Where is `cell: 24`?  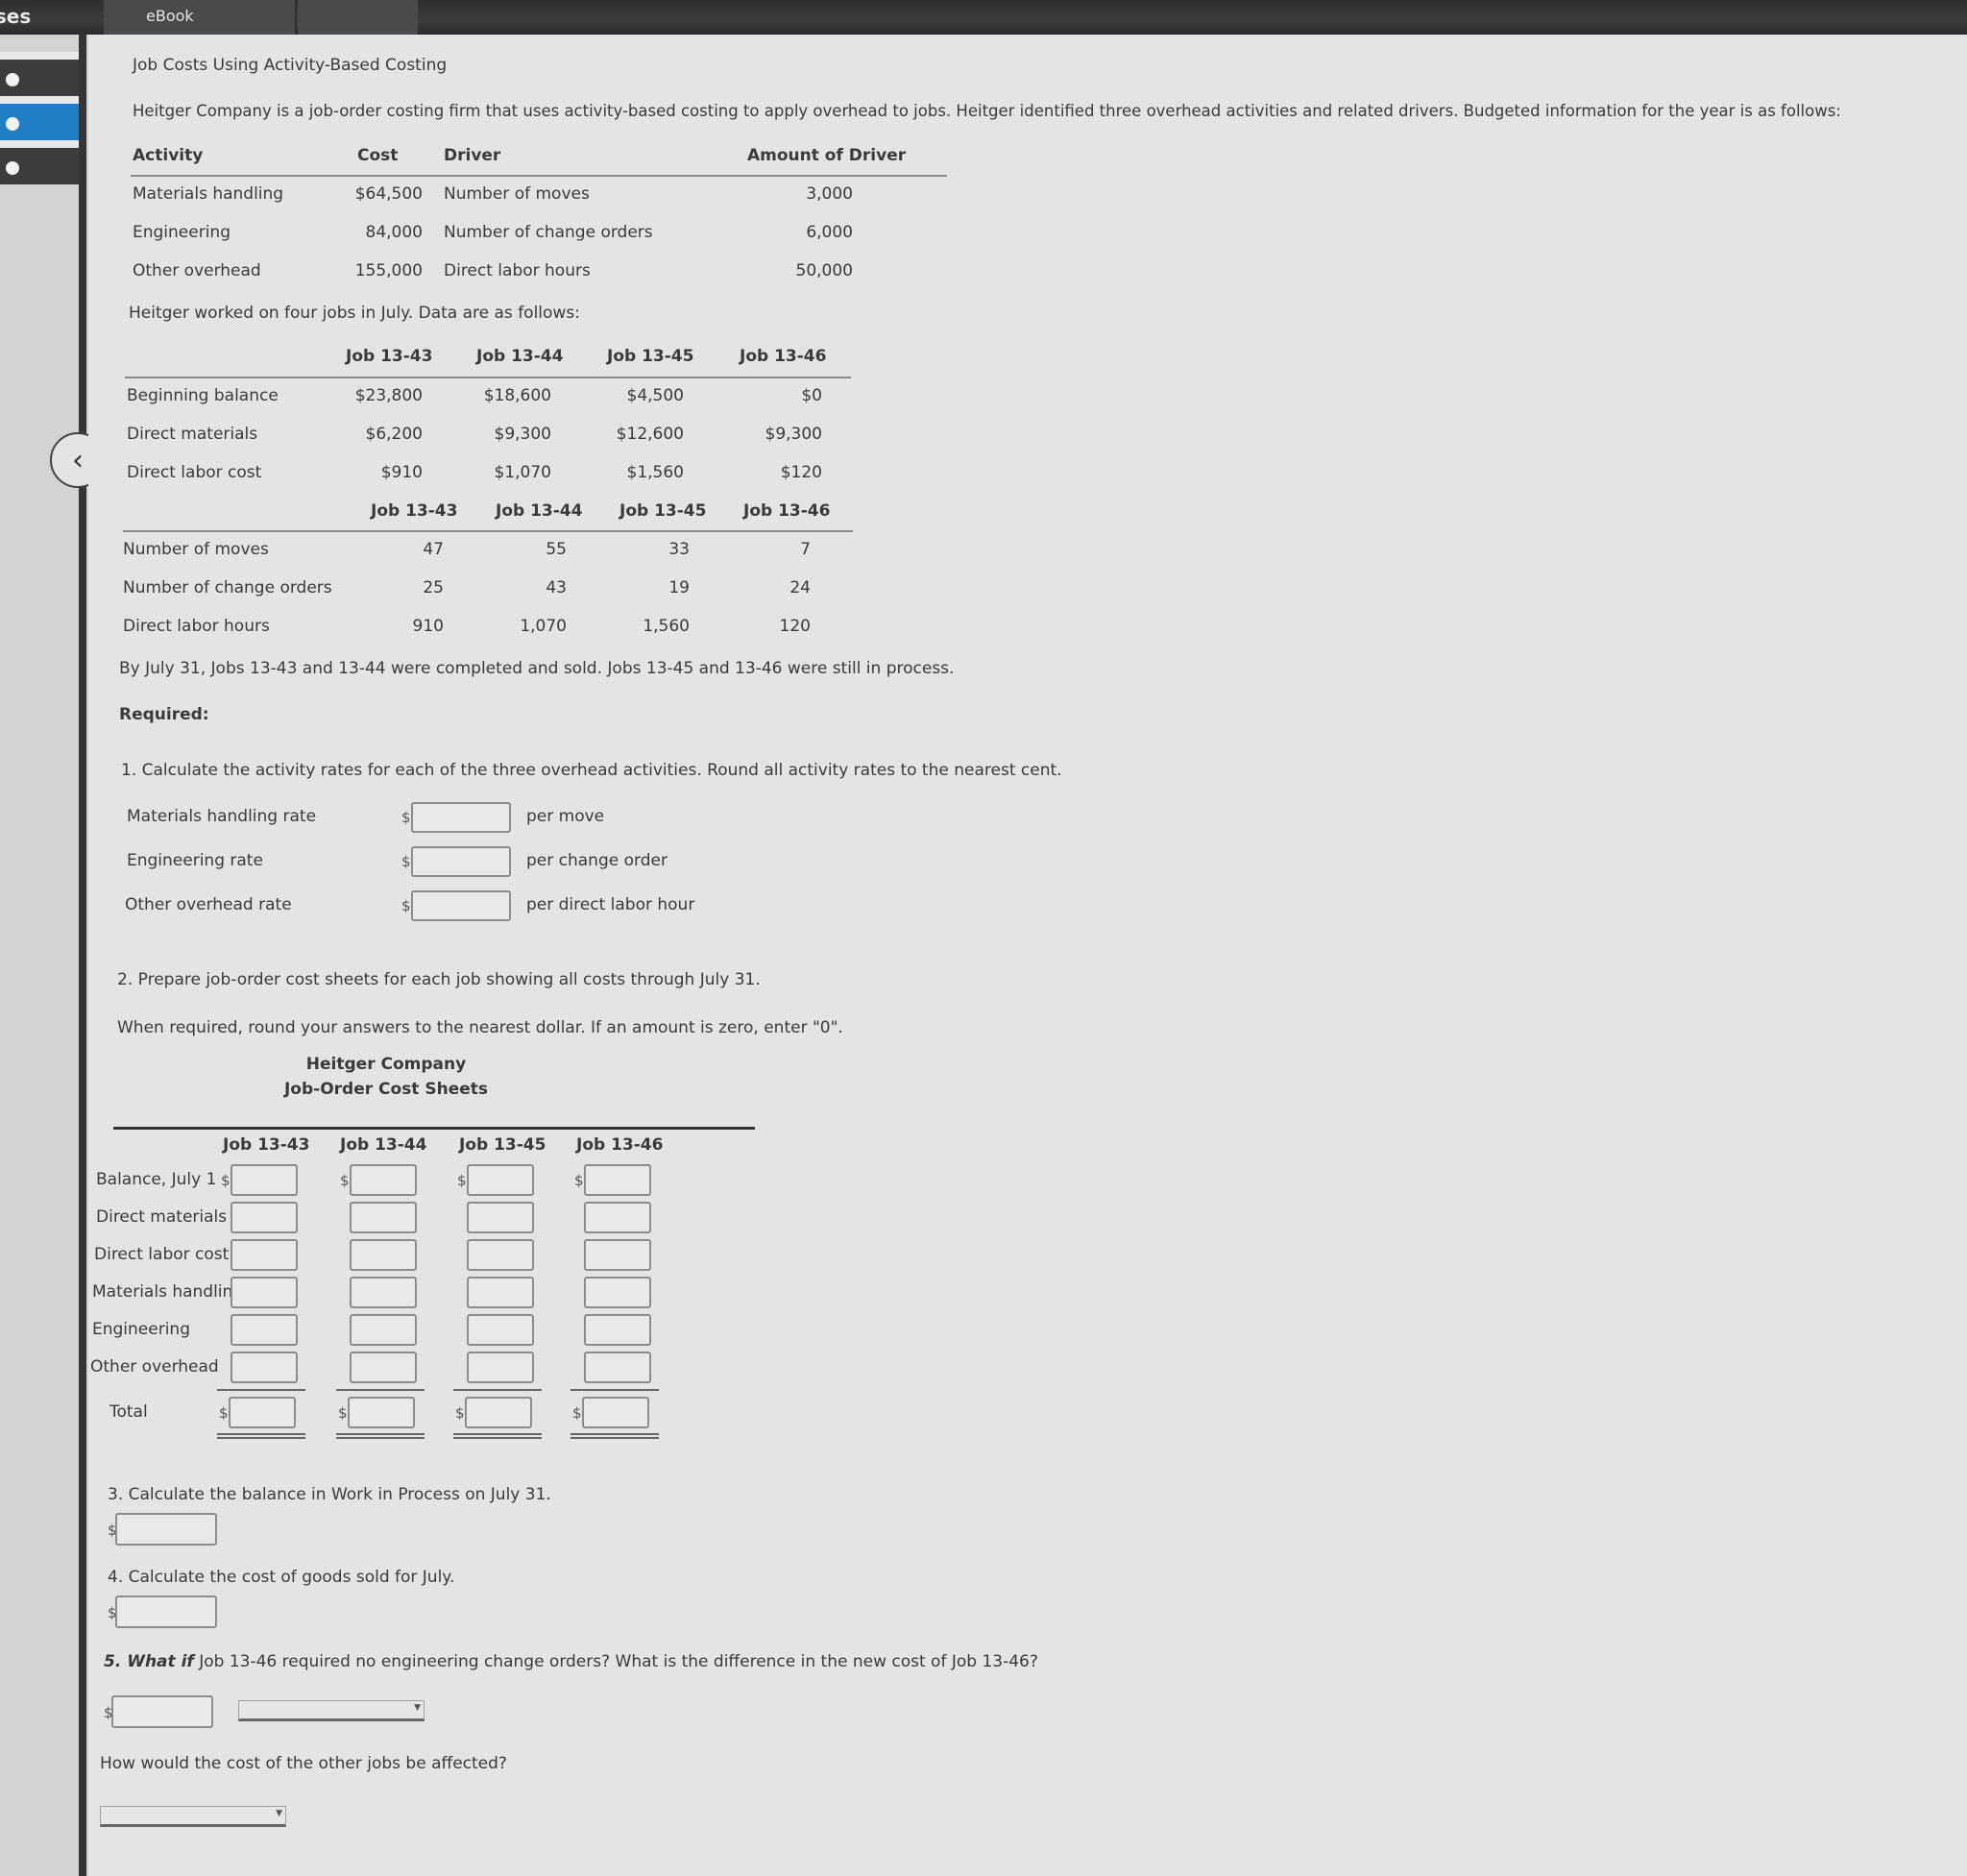 cell: 24 is located at coordinates (800, 587).